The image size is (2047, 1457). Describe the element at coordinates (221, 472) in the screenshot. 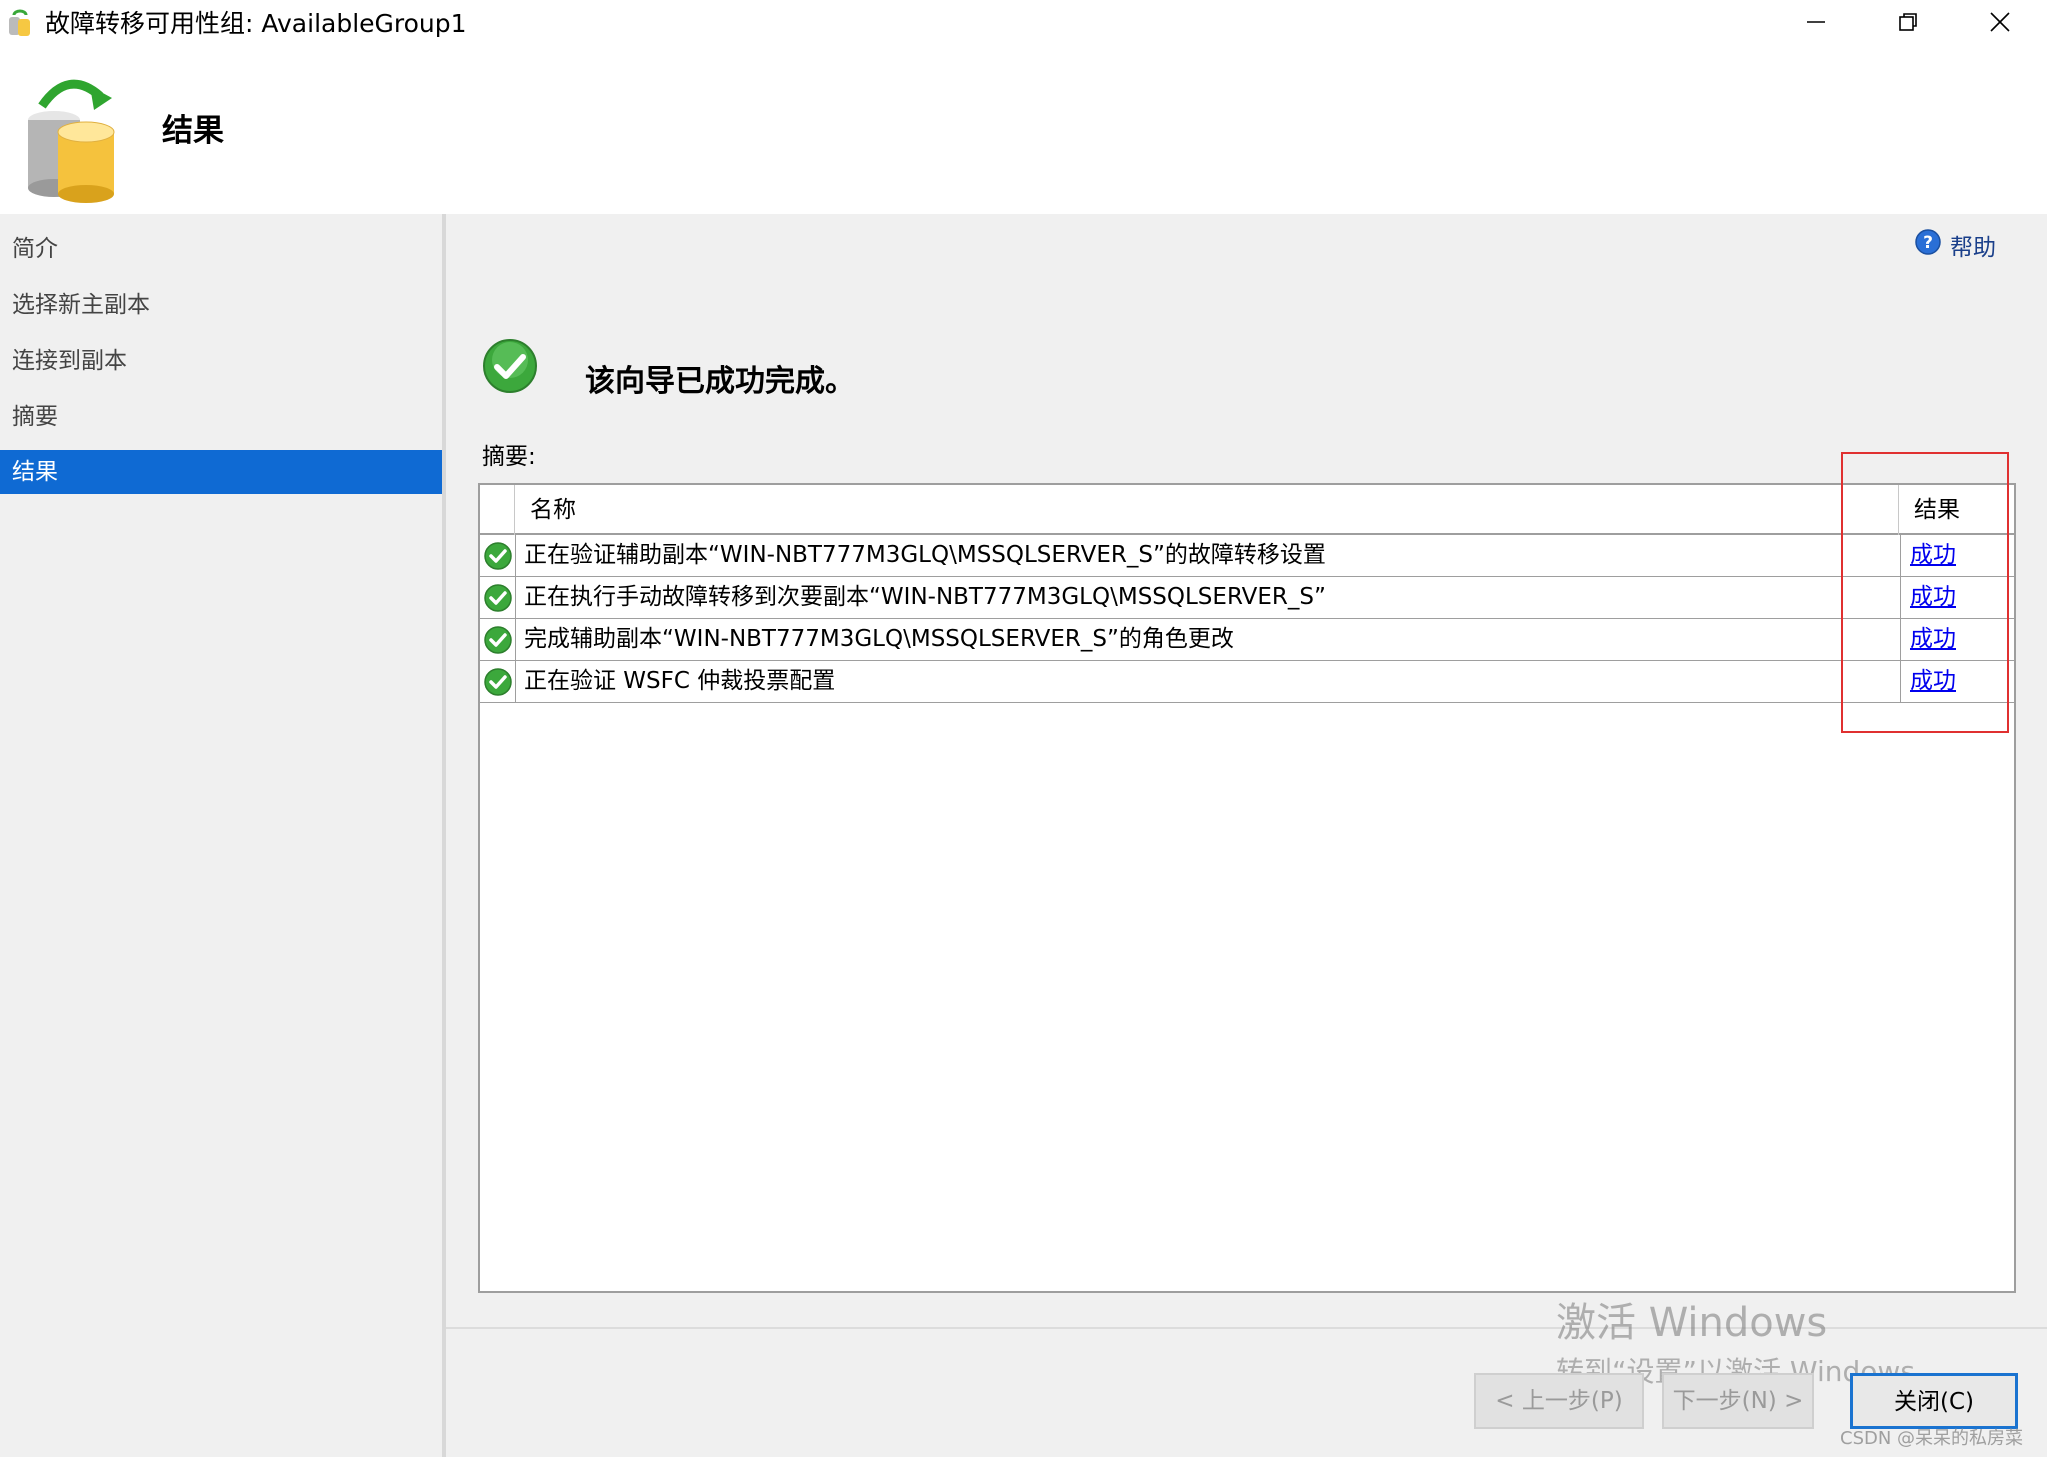

I see `nav-item-results: 结果` at that location.